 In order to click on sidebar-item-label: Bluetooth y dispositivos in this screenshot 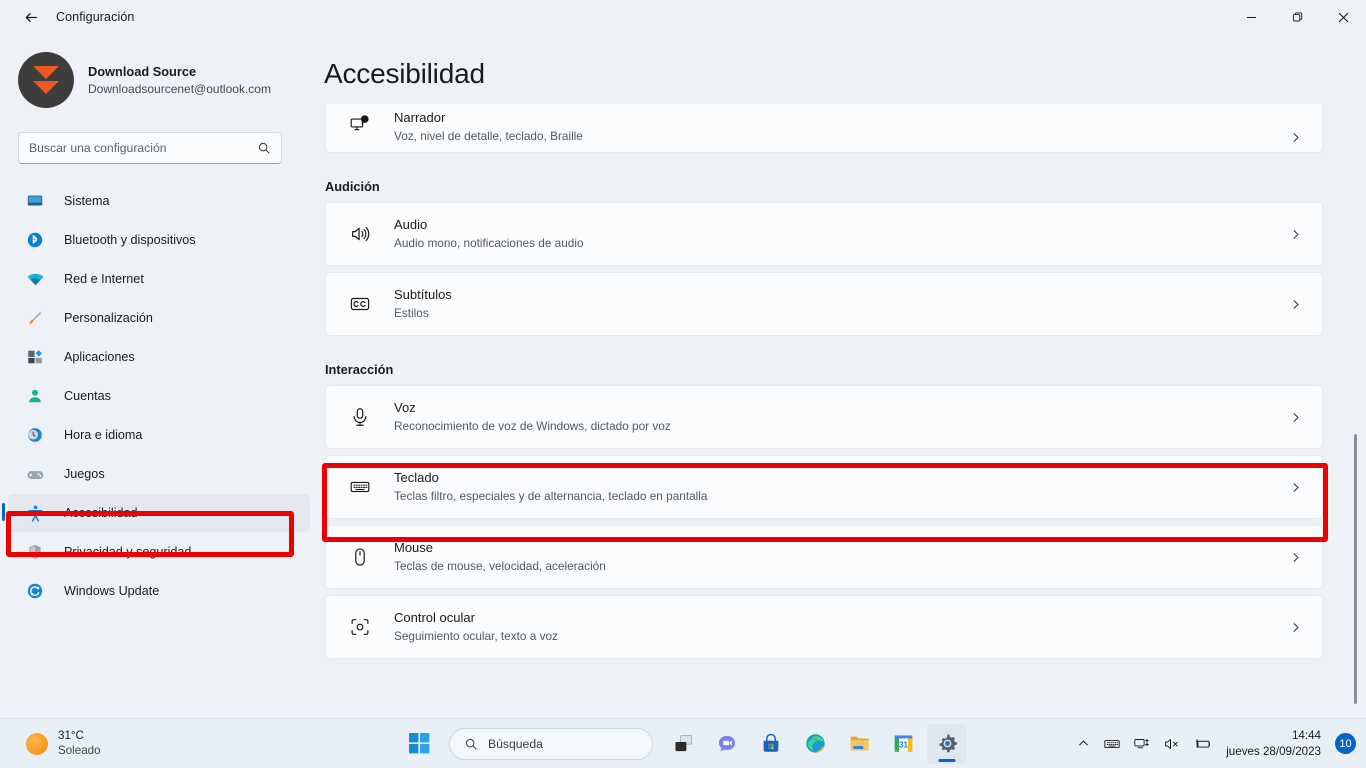, I will do `click(130, 240)`.